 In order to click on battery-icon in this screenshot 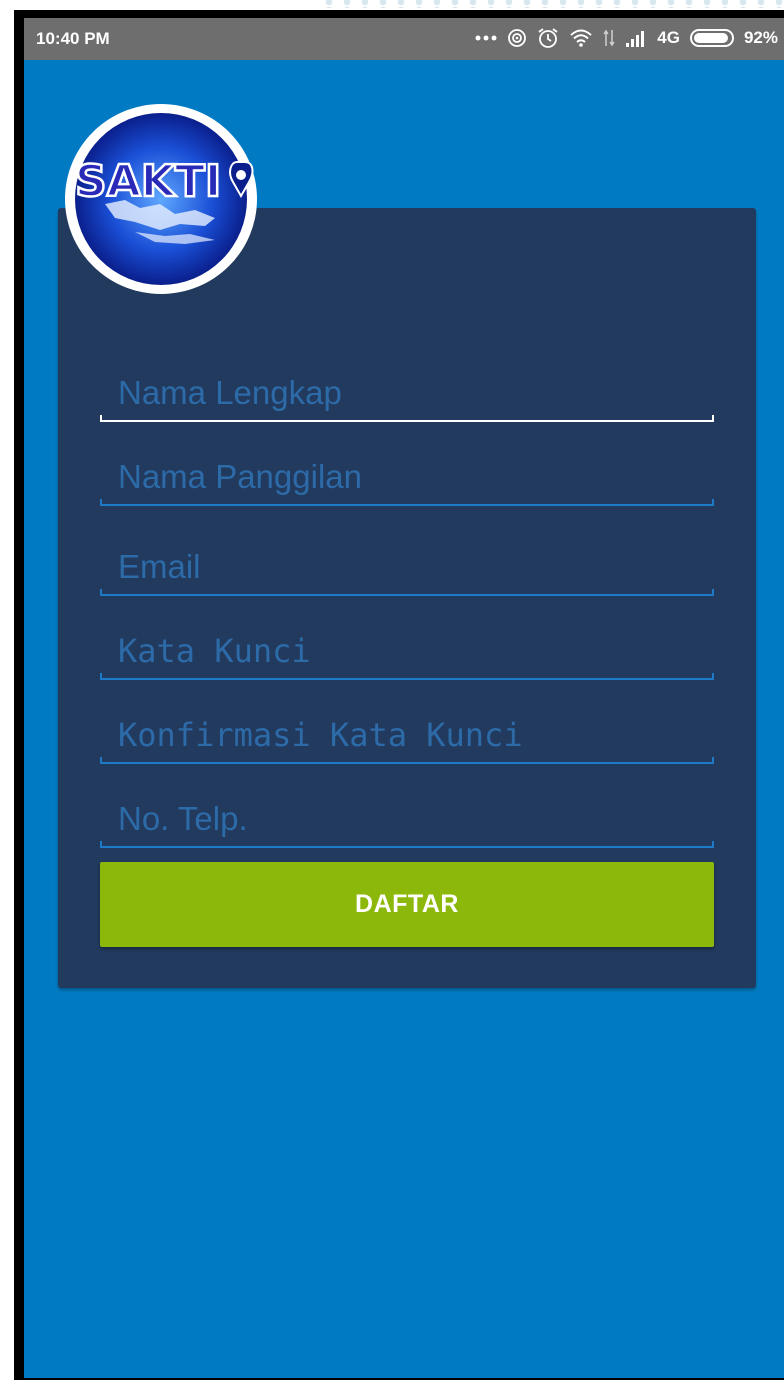, I will do `click(711, 38)`.